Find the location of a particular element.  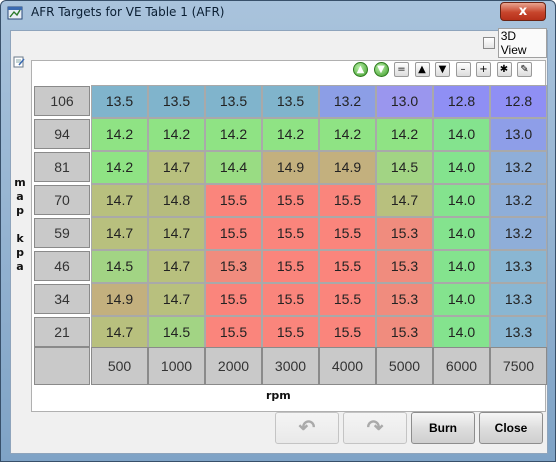

y-axis-cell: 21 is located at coordinates (62, 332).